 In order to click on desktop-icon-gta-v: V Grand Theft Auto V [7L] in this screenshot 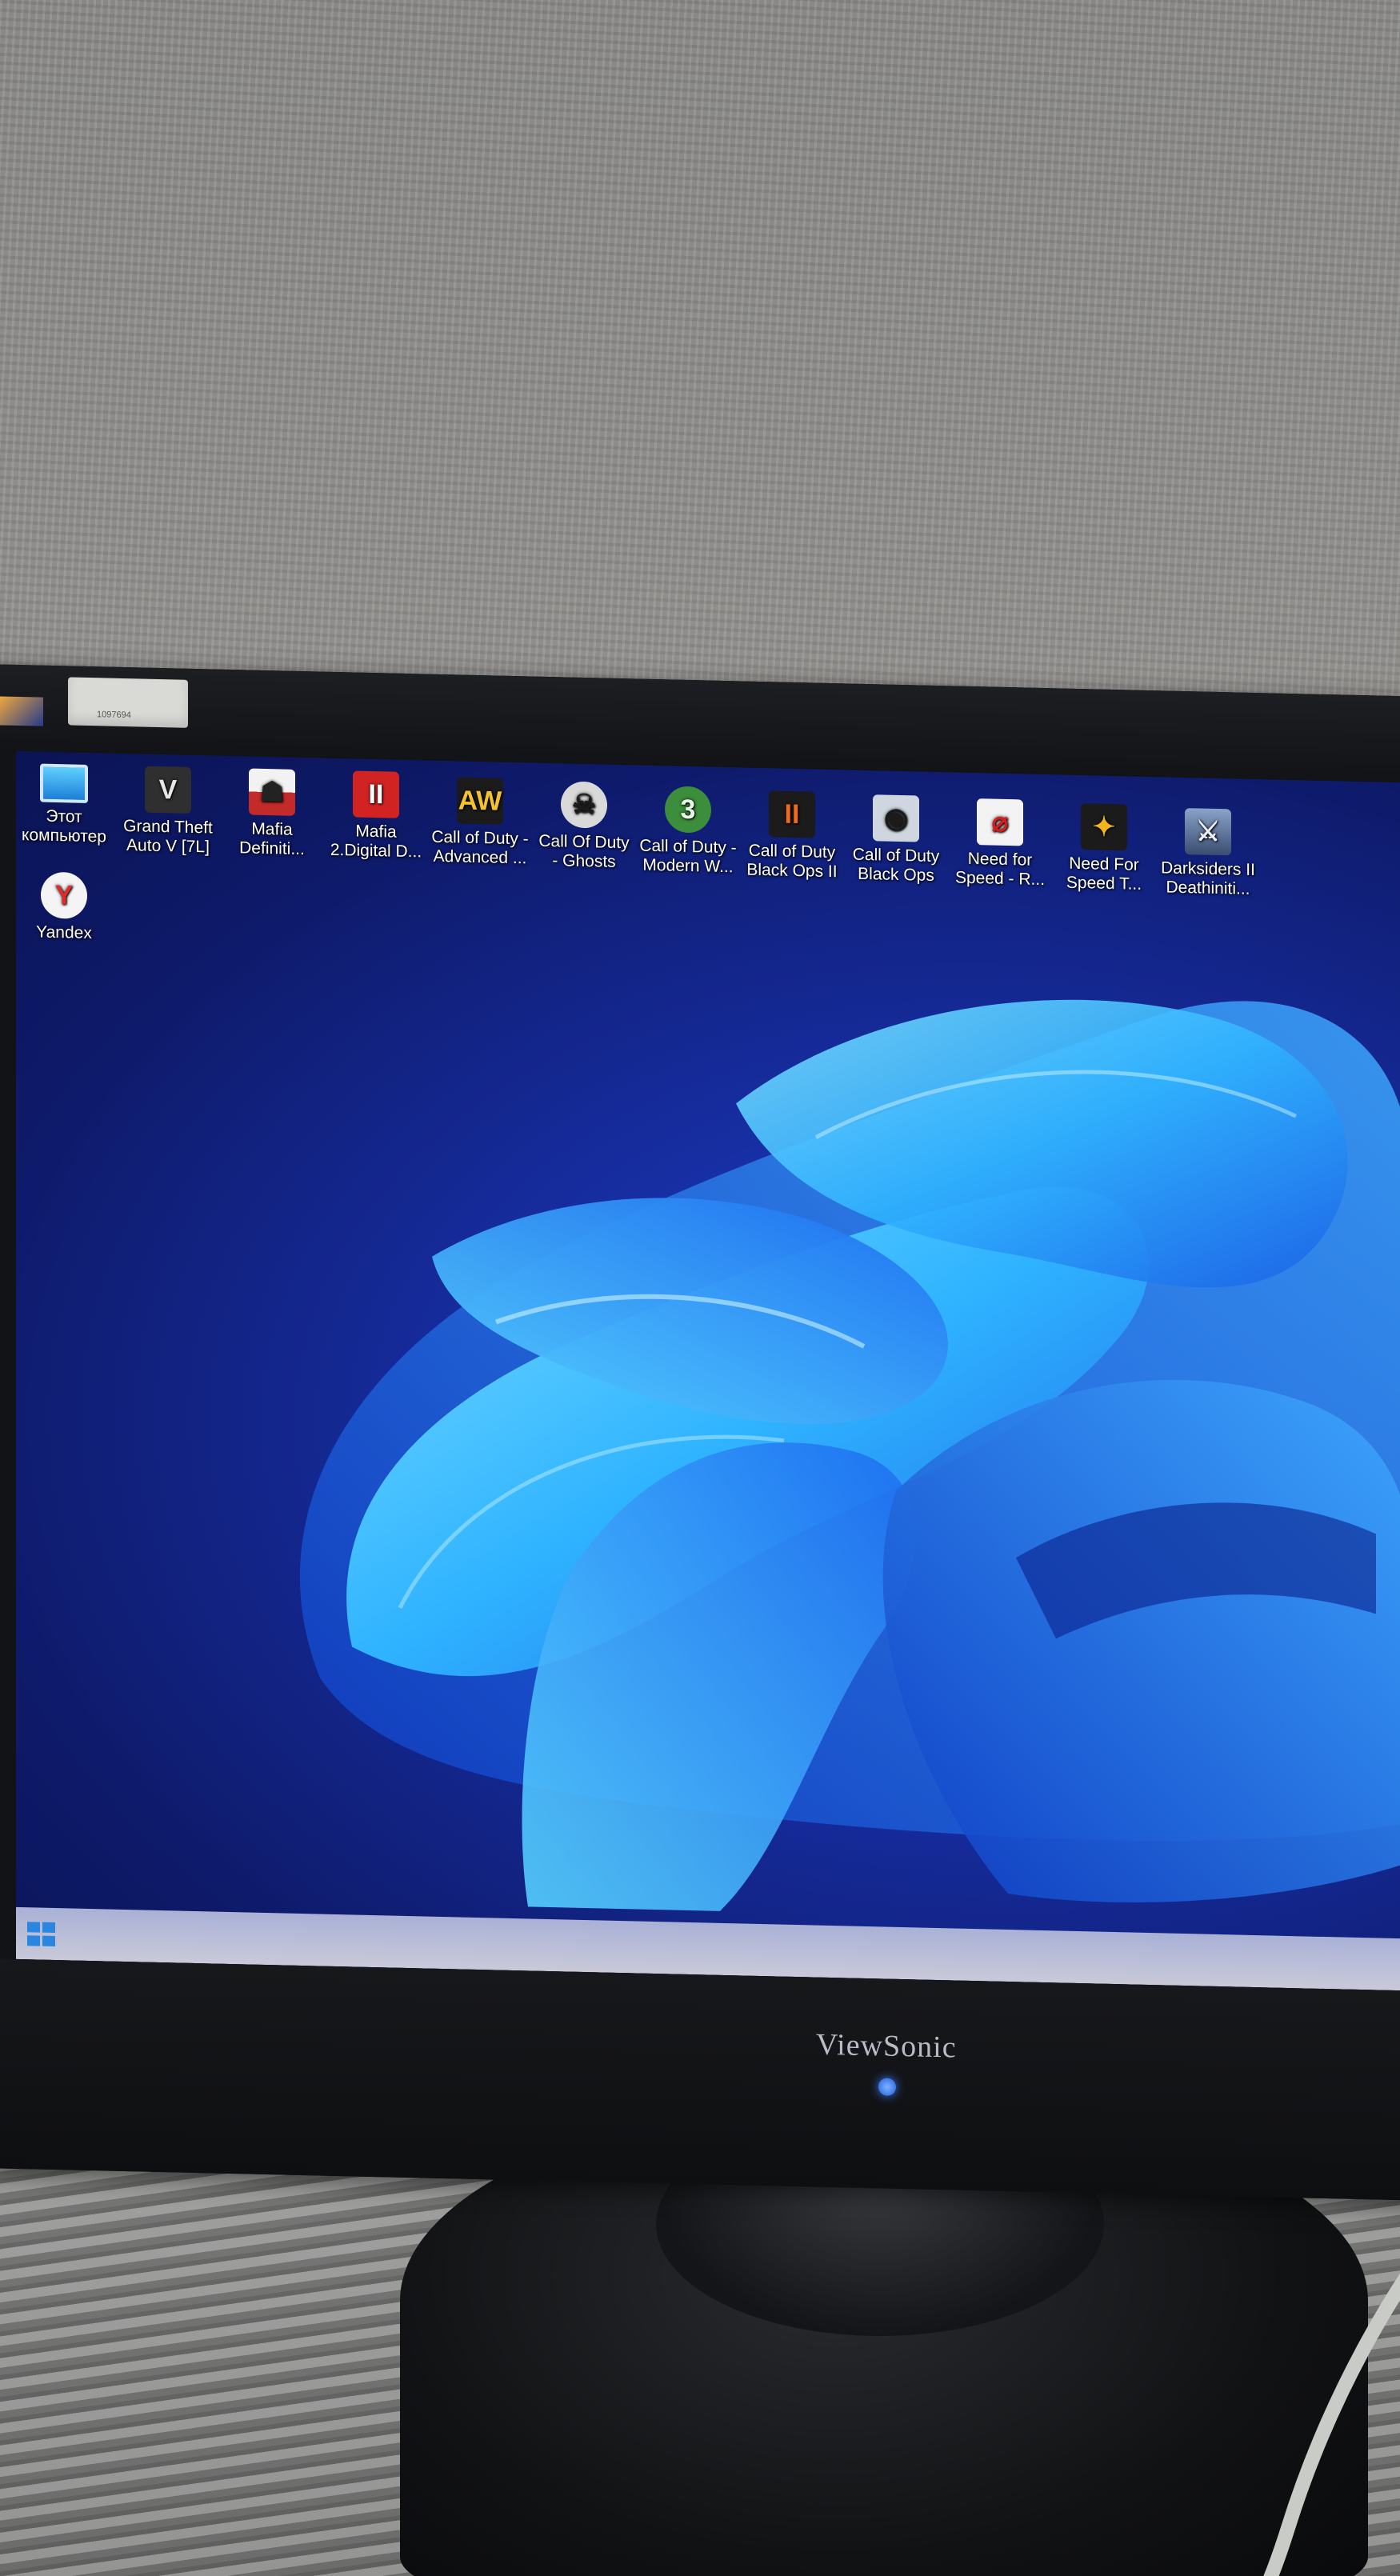, I will do `click(168, 812)`.